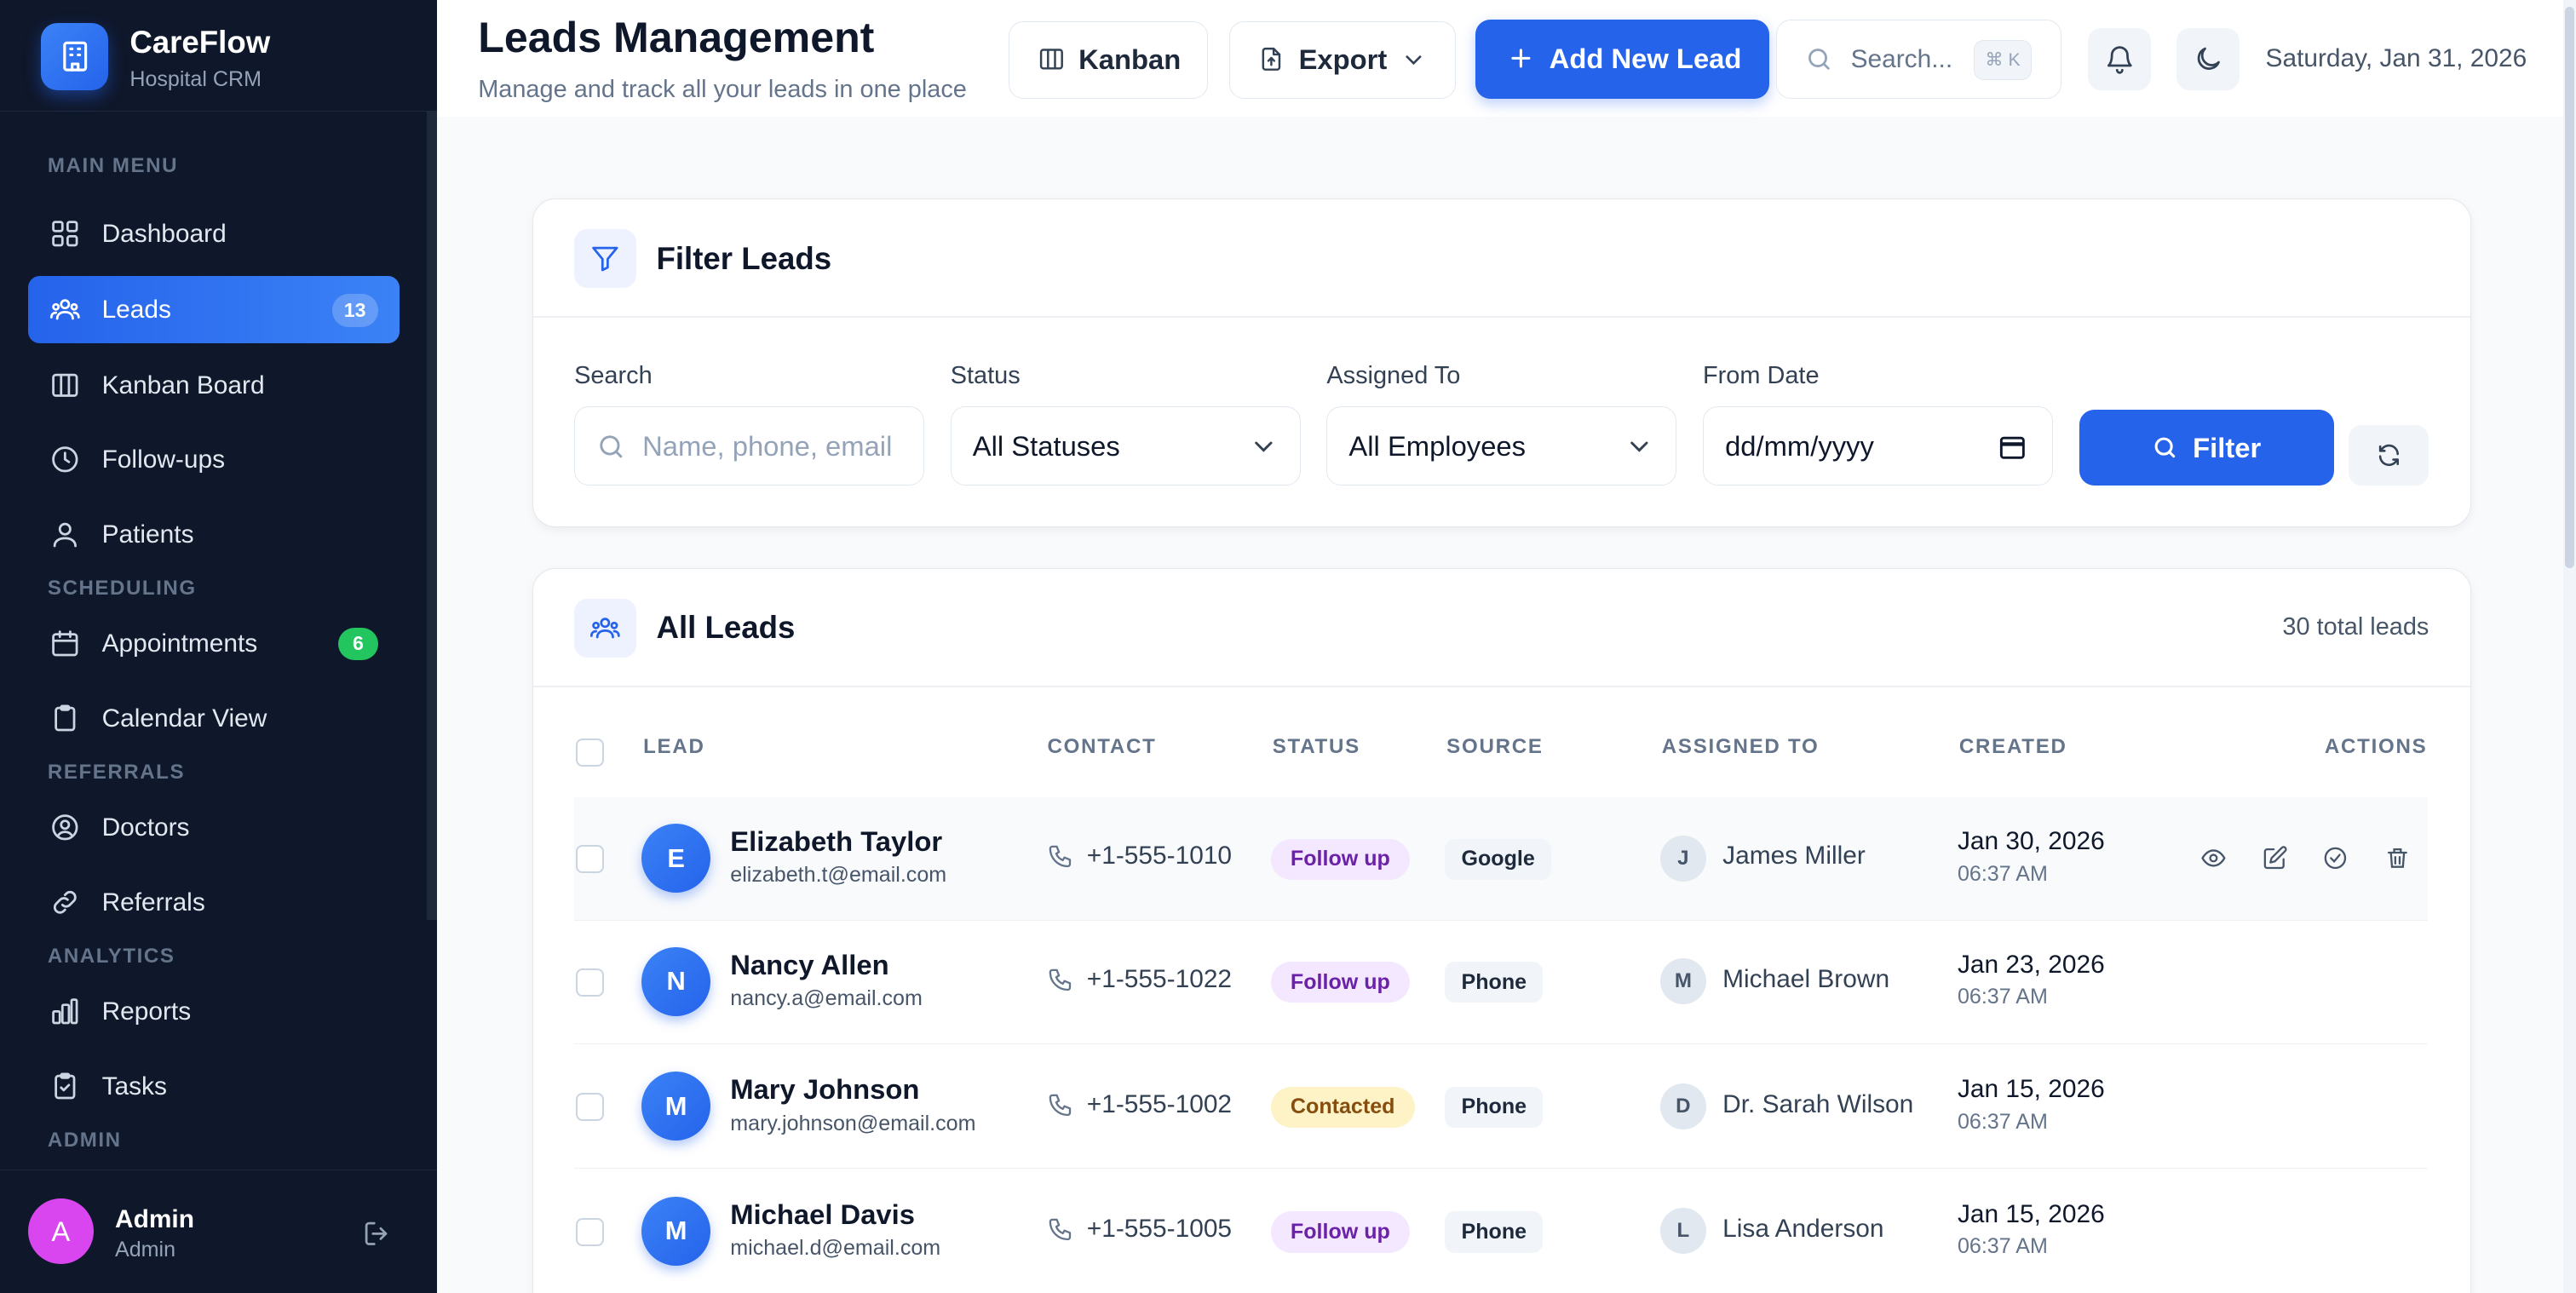  Describe the element at coordinates (2389, 455) in the screenshot. I see `reset-filters-button` at that location.